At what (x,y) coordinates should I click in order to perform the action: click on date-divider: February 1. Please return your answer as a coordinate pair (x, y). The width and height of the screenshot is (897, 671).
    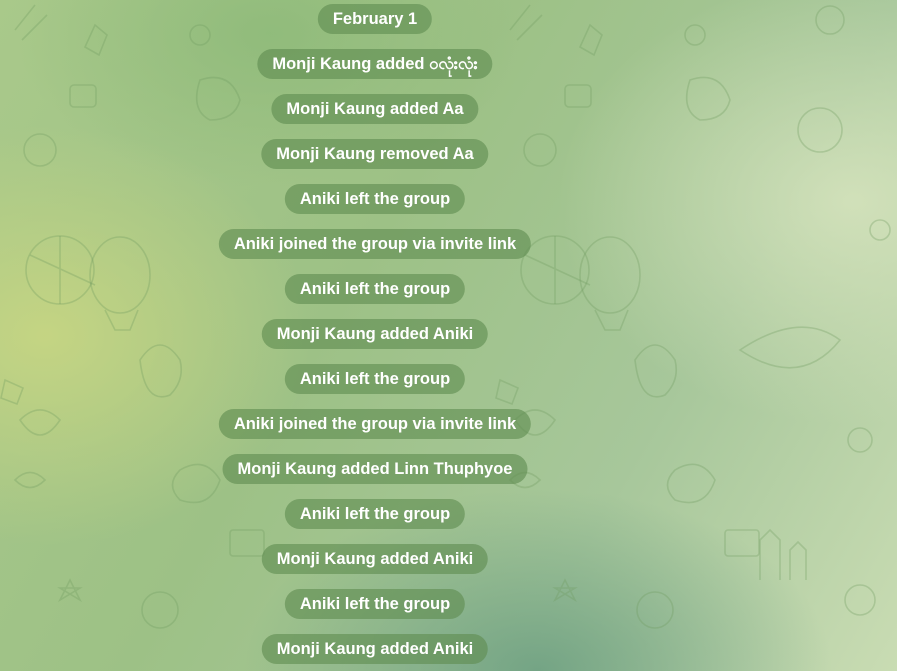
    Looking at the image, I should click on (375, 19).